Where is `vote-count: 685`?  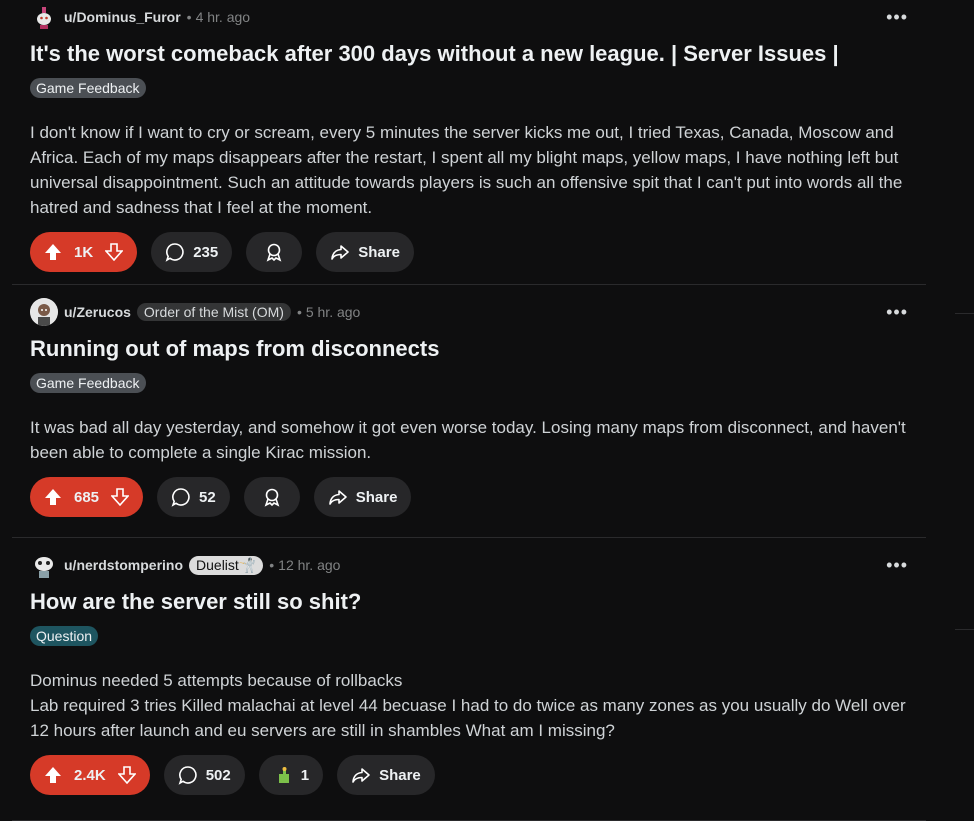 vote-count: 685 is located at coordinates (87, 497).